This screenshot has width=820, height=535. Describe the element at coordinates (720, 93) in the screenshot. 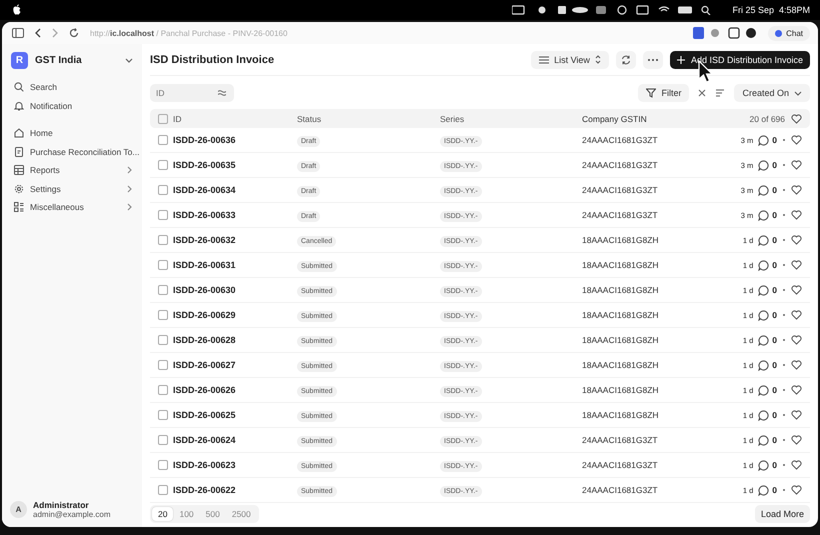

I see `sort-icon` at that location.